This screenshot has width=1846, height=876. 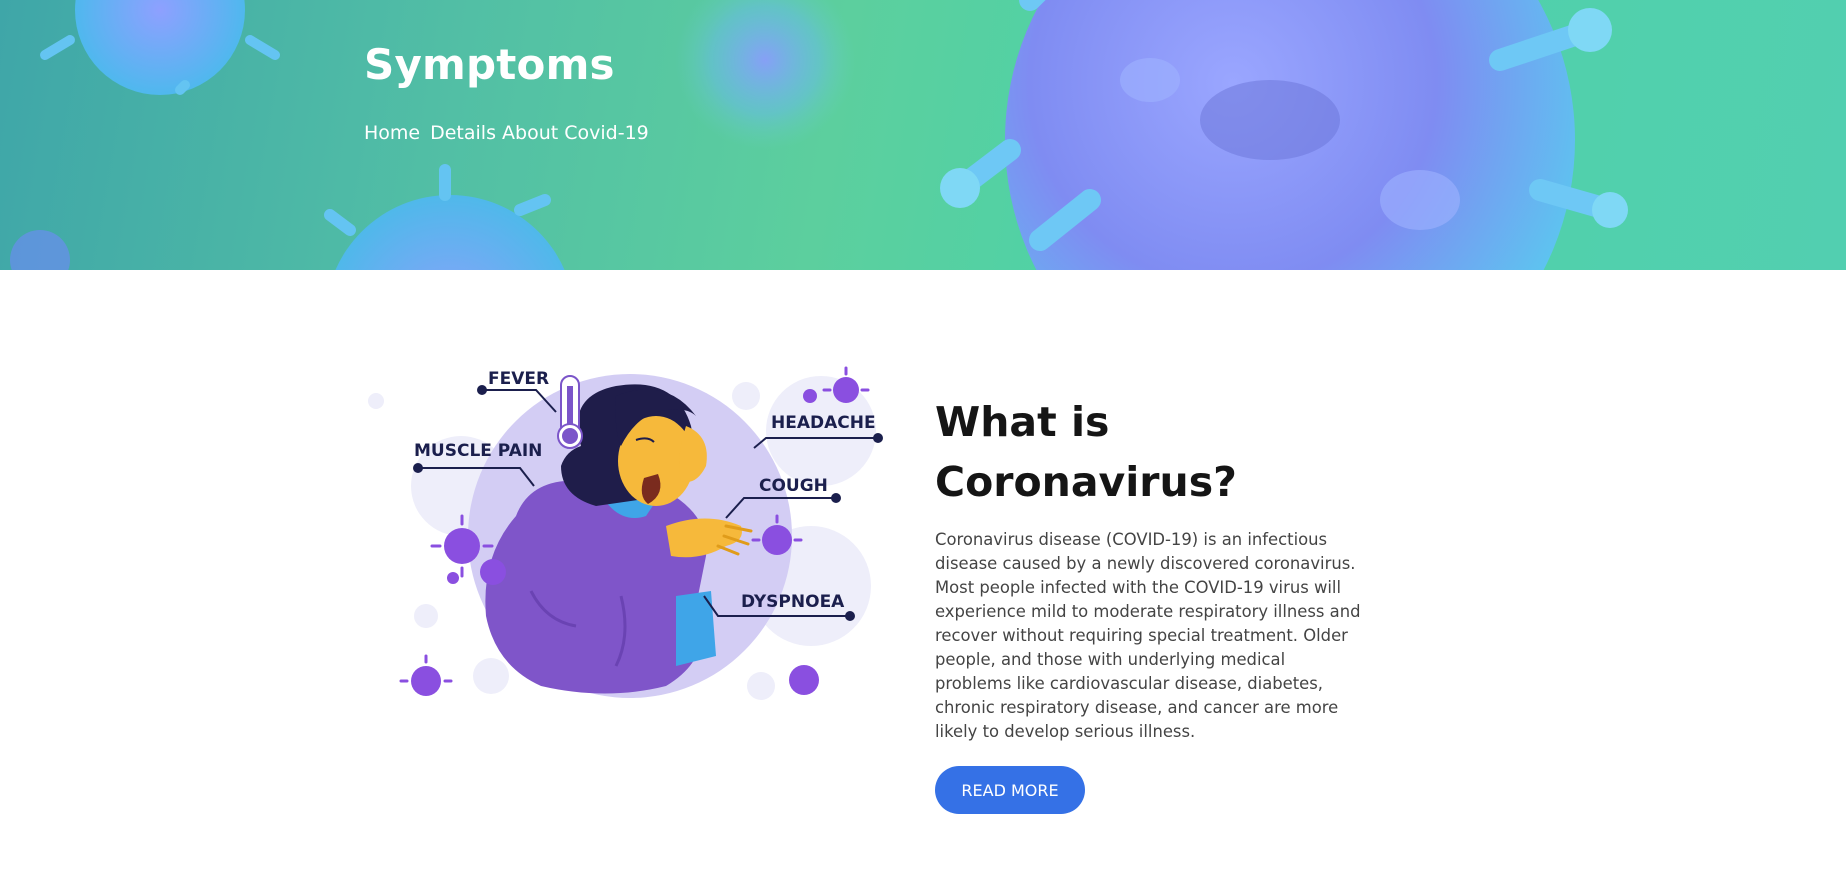 I want to click on section-heading: What is Coronavirus?, so click(x=1150, y=452).